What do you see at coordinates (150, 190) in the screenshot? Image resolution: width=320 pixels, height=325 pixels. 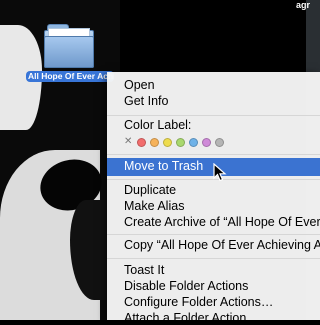 I see `menu-item-duplicate: Duplicate` at bounding box center [150, 190].